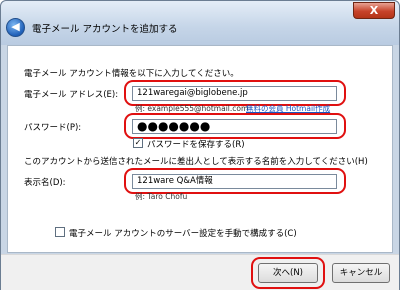 The image size is (400, 290). What do you see at coordinates (60, 232) in the screenshot?
I see `manual-config-checkbox` at bounding box center [60, 232].